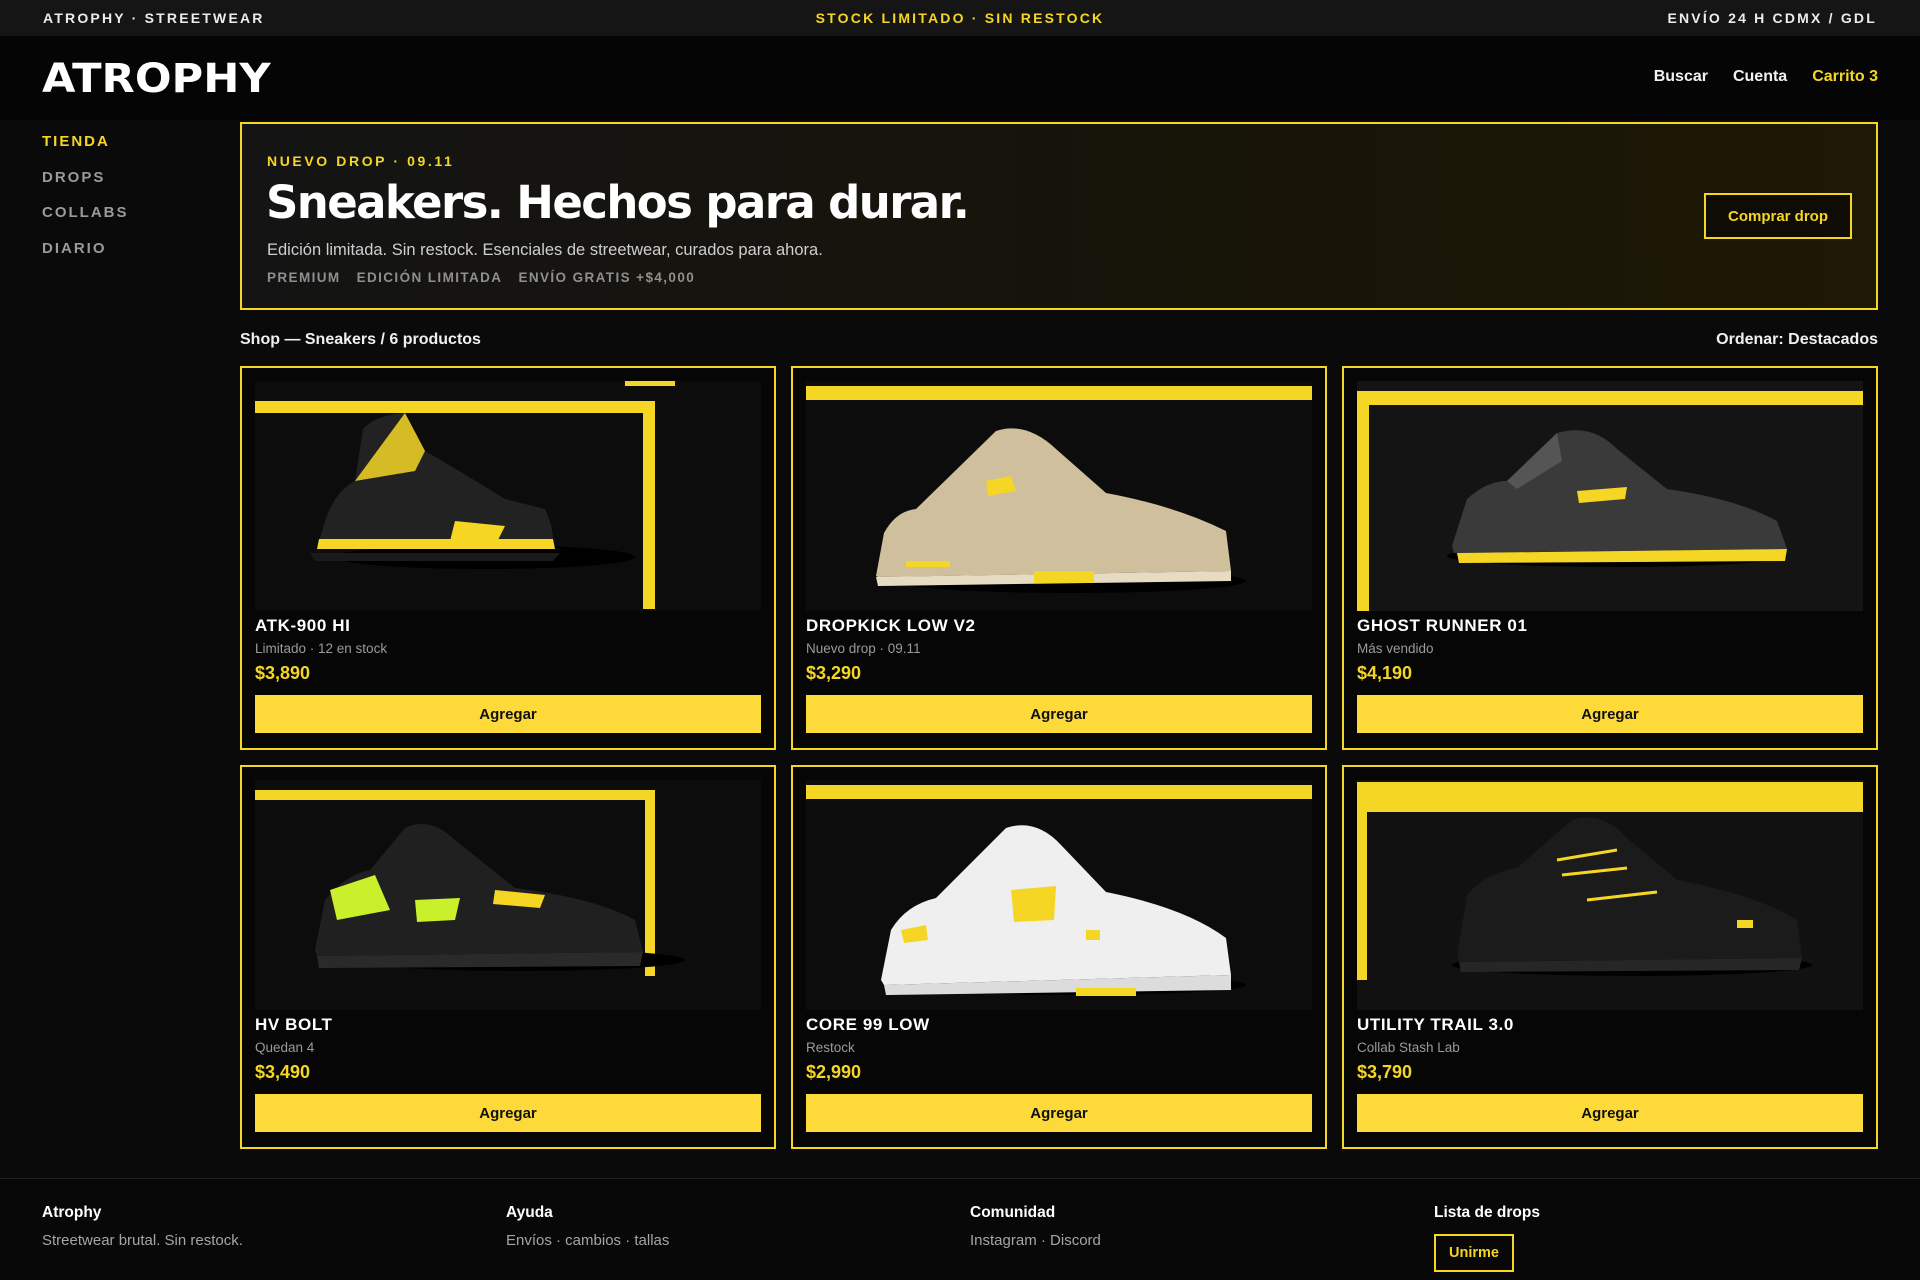  What do you see at coordinates (1035, 1226) in the screenshot?
I see `footer-community: Comunidad Instagram · Discord` at bounding box center [1035, 1226].